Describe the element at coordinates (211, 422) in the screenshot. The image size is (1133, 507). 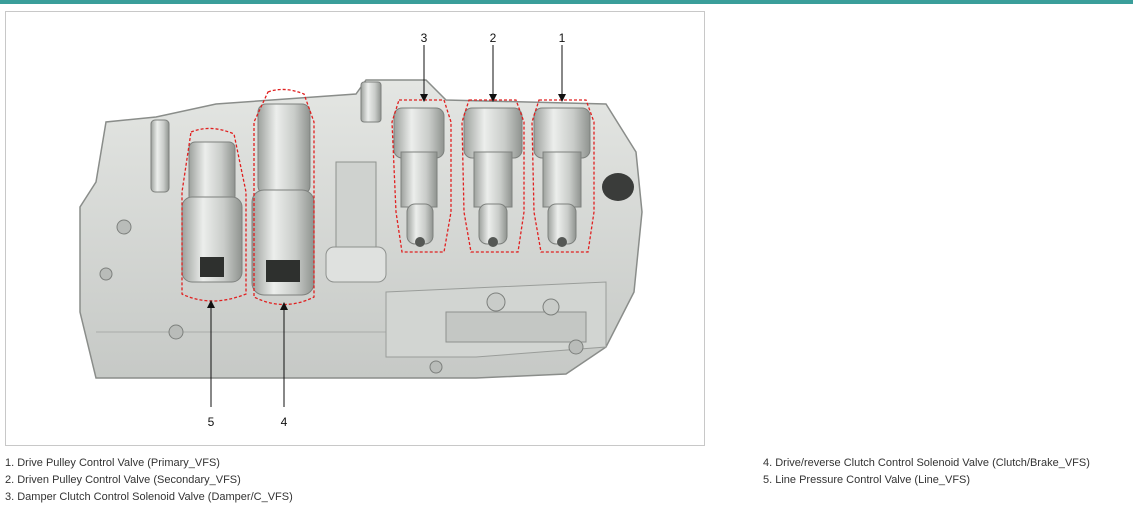
I see `callout-5: 5` at that location.